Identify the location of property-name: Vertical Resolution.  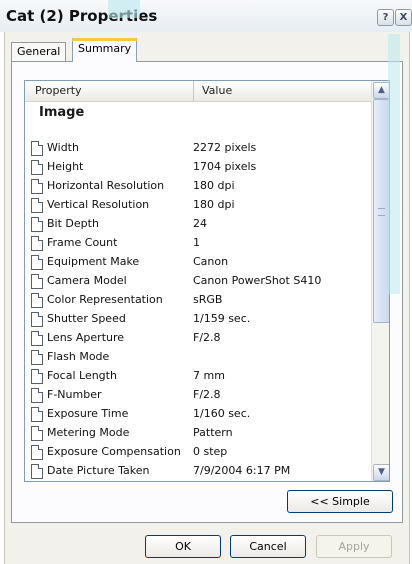
(98, 204).